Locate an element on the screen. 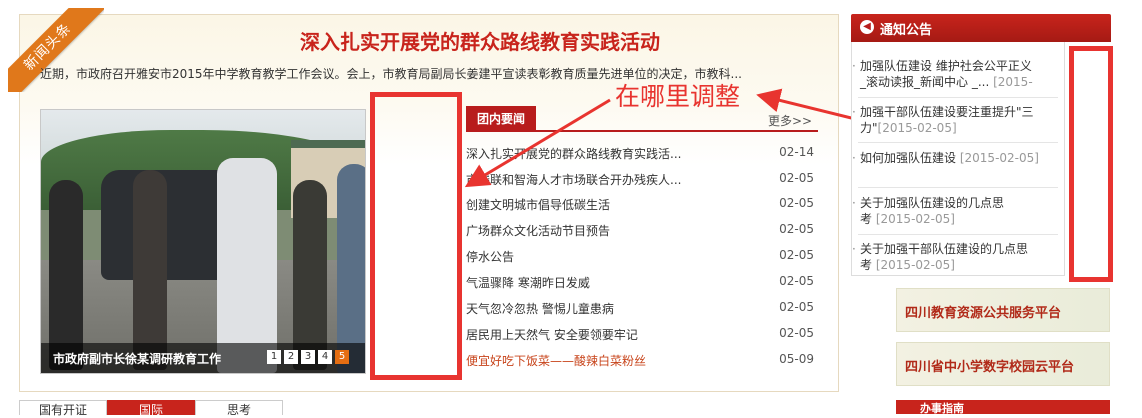 This screenshot has height=418, width=1142. notice-item: 关于加强干部队伍建设的几点思 考 [2015-02-05] is located at coordinates (956, 257).